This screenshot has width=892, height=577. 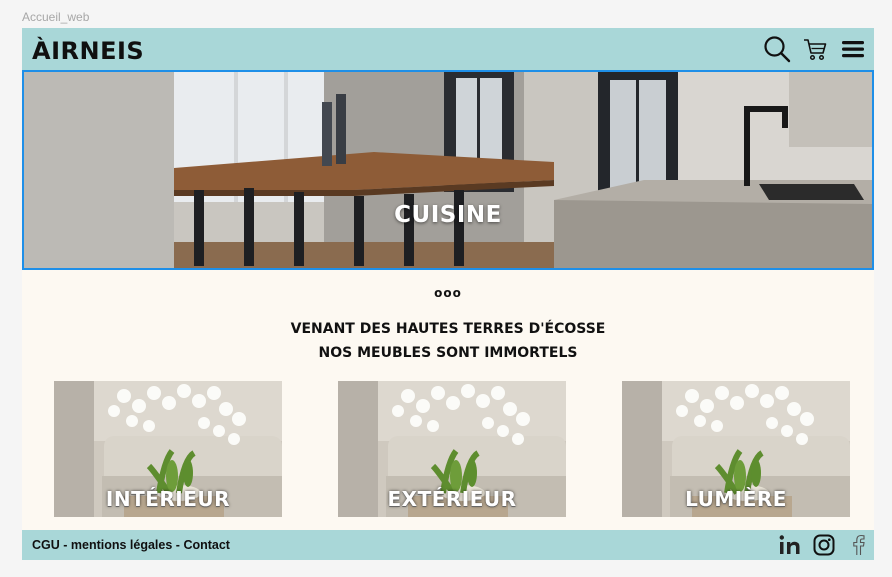 What do you see at coordinates (121, 545) in the screenshot?
I see `legal-link: mentions légales` at bounding box center [121, 545].